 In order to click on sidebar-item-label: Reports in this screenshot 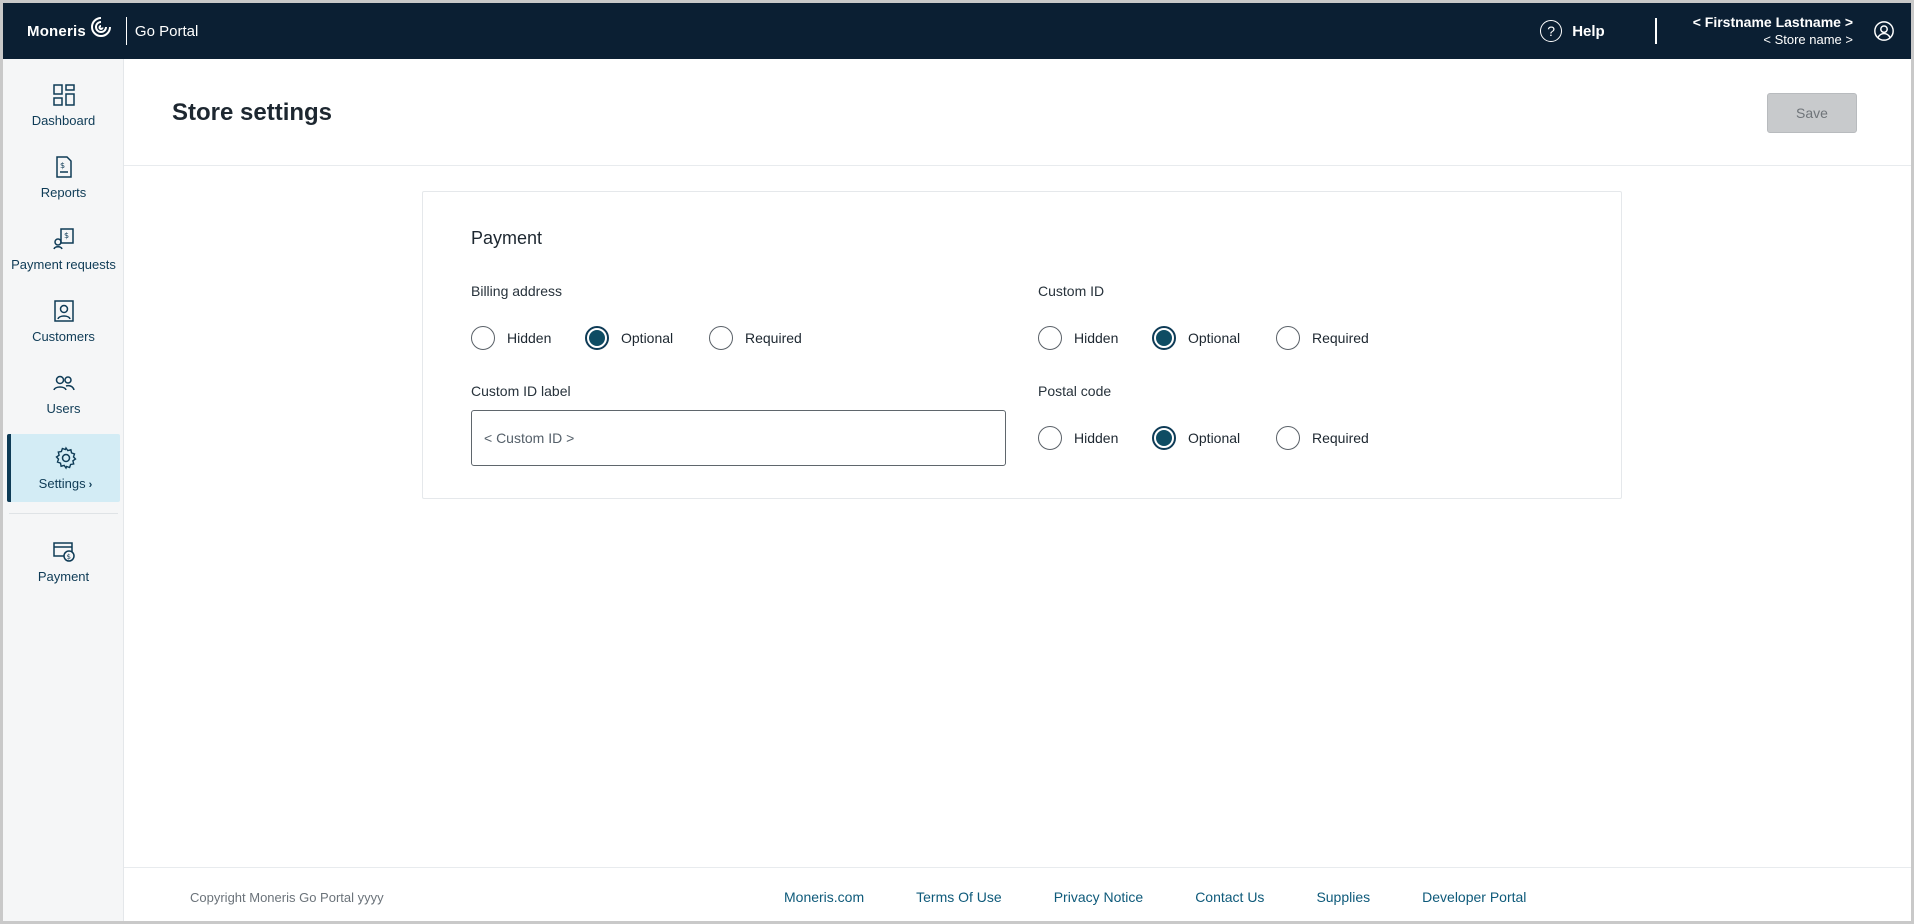, I will do `click(63, 192)`.